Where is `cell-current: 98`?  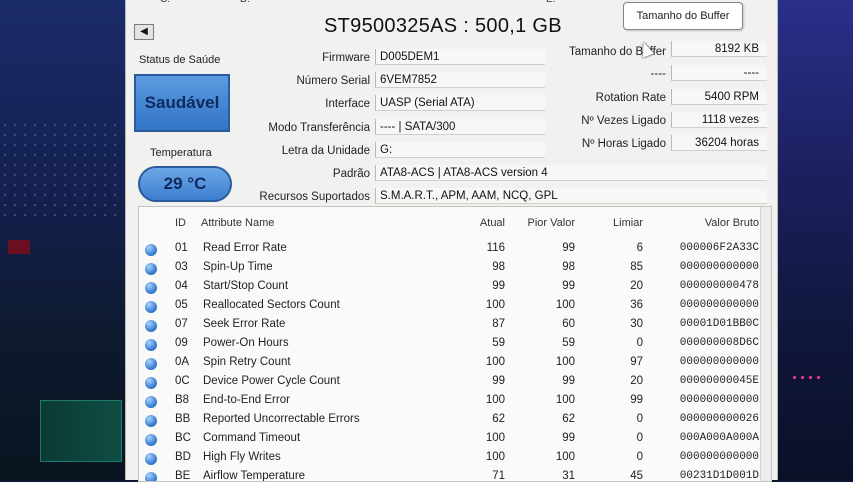
cell-current: 98 is located at coordinates (498, 267).